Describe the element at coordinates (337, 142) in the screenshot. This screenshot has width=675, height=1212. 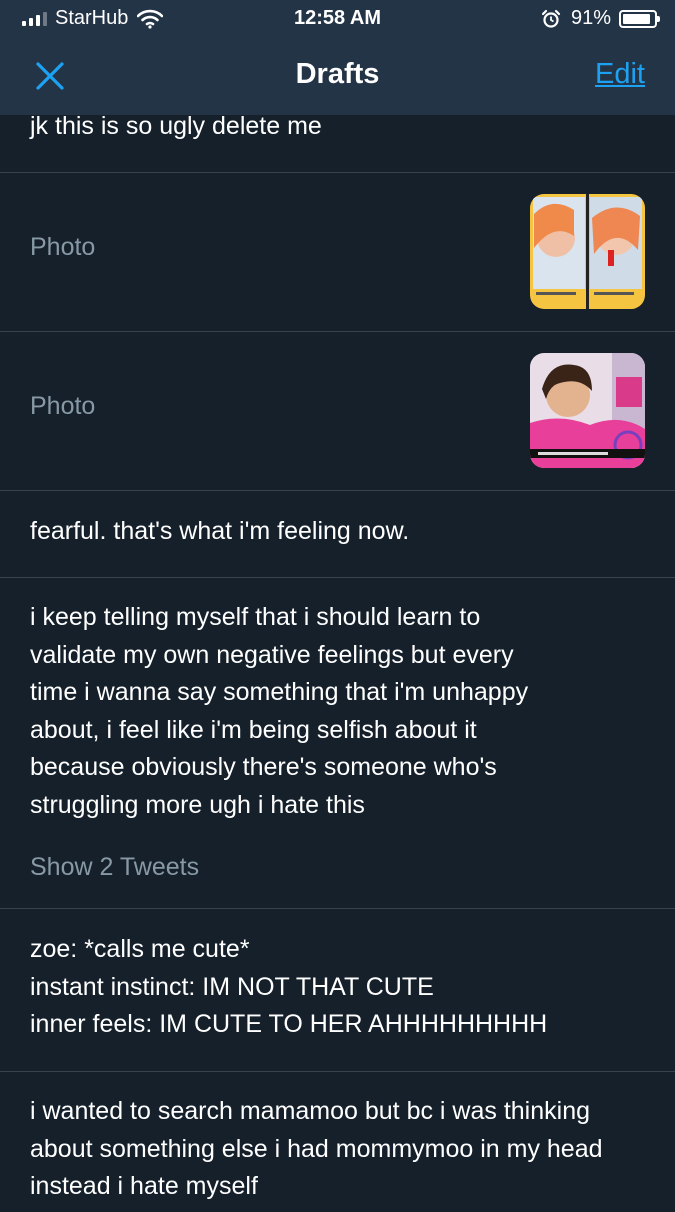
I see `draft-item: jk this is so ugly delete me` at that location.